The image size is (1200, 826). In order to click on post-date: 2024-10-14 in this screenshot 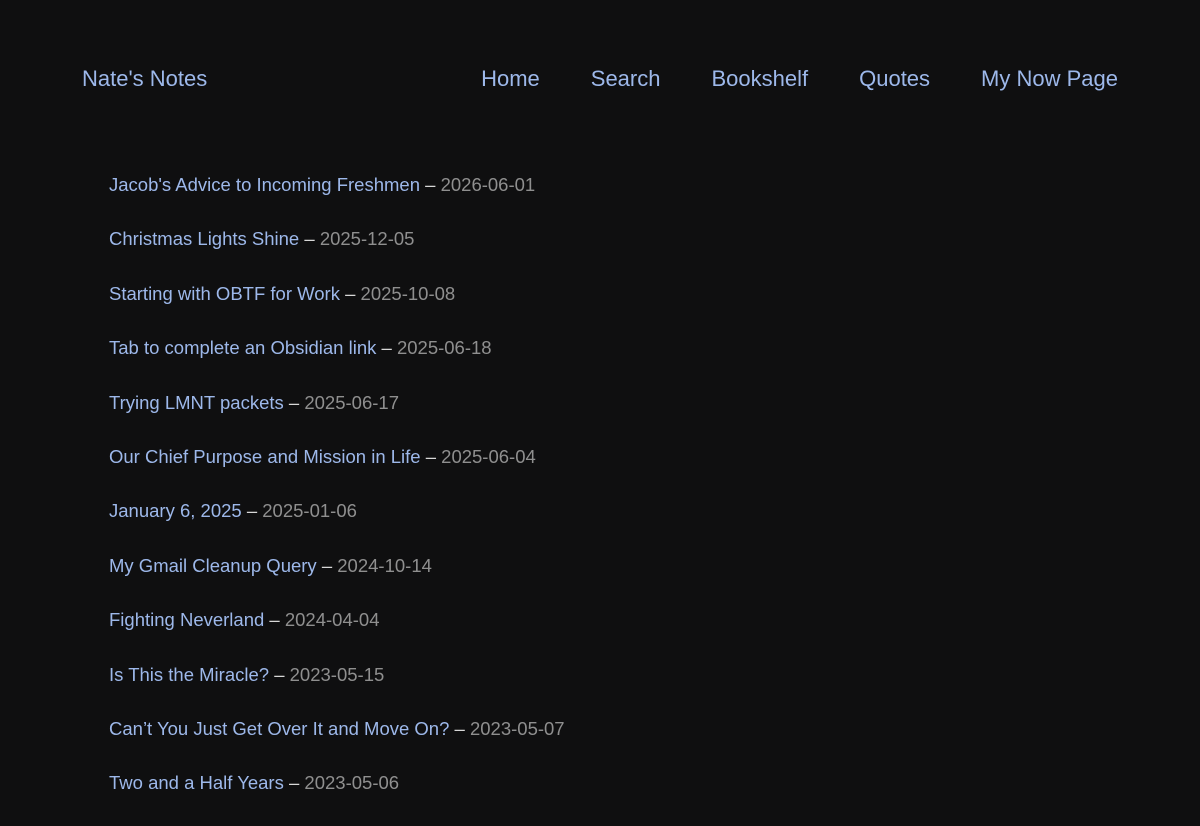, I will do `click(384, 565)`.